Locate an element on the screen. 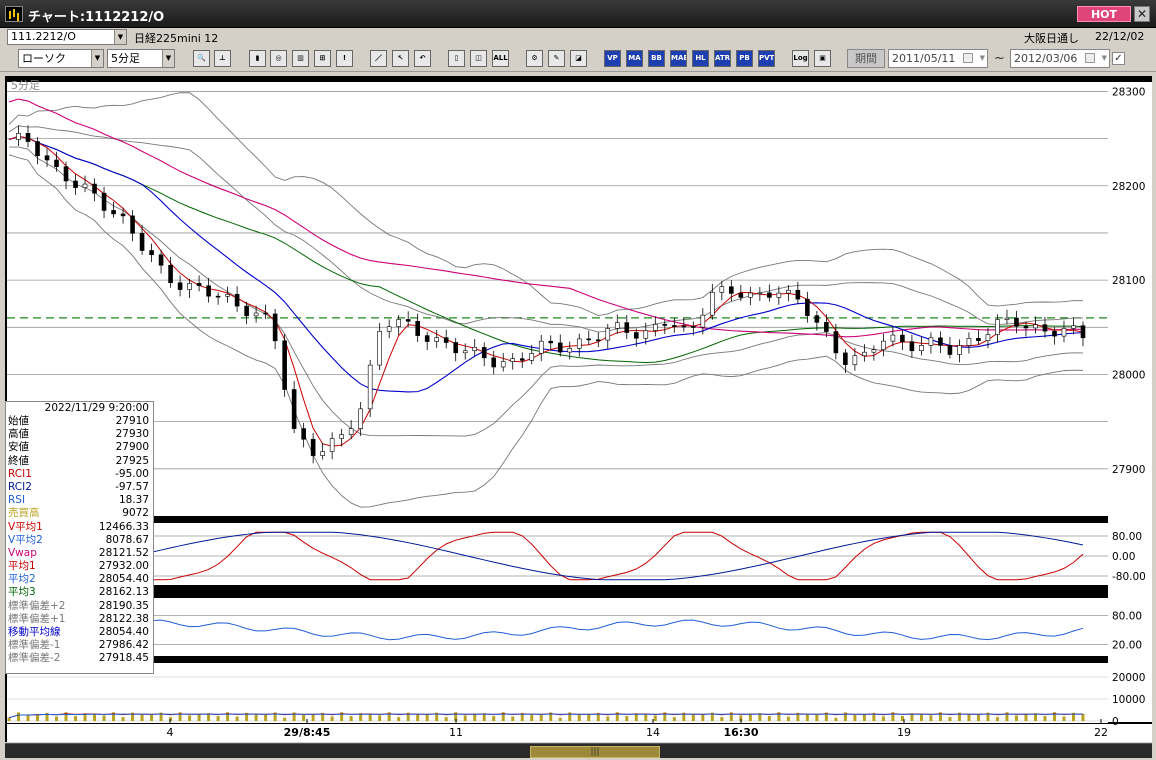  undo-icon: ↶ is located at coordinates (422, 58).